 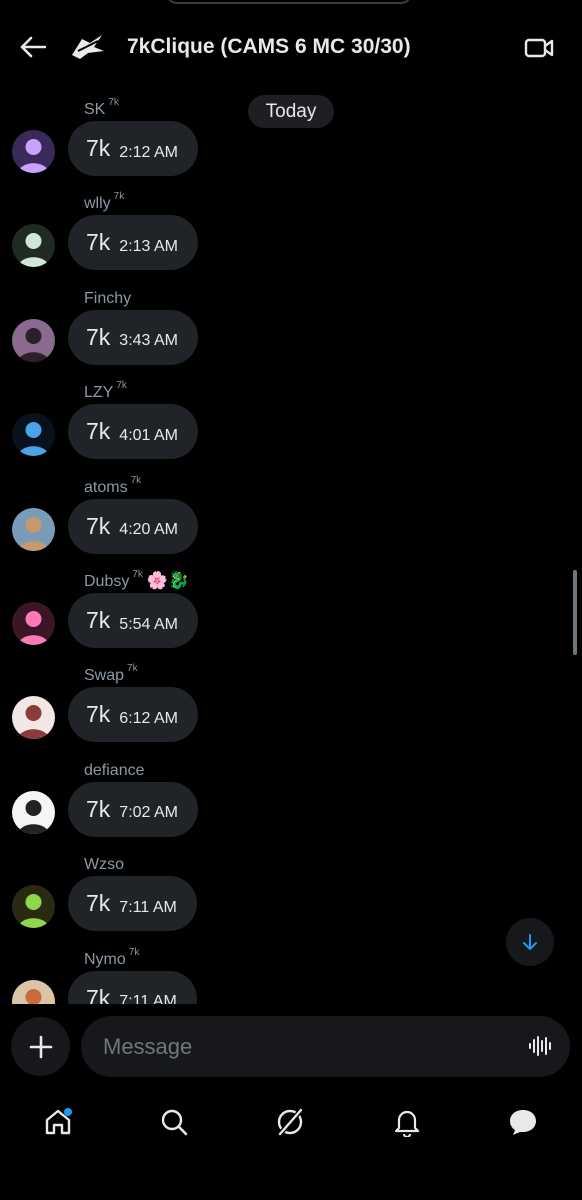 I want to click on message-bubble: 7k 4:01 AM, so click(x=133, y=432).